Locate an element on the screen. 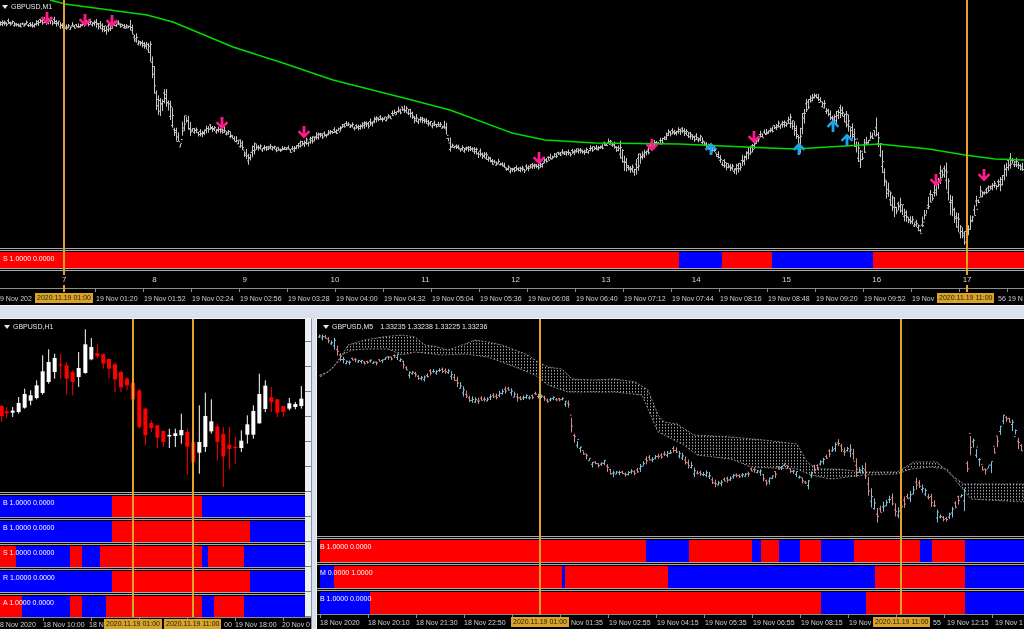 The height and width of the screenshot is (629, 1024). bar-index-label: 12 is located at coordinates (516, 279).